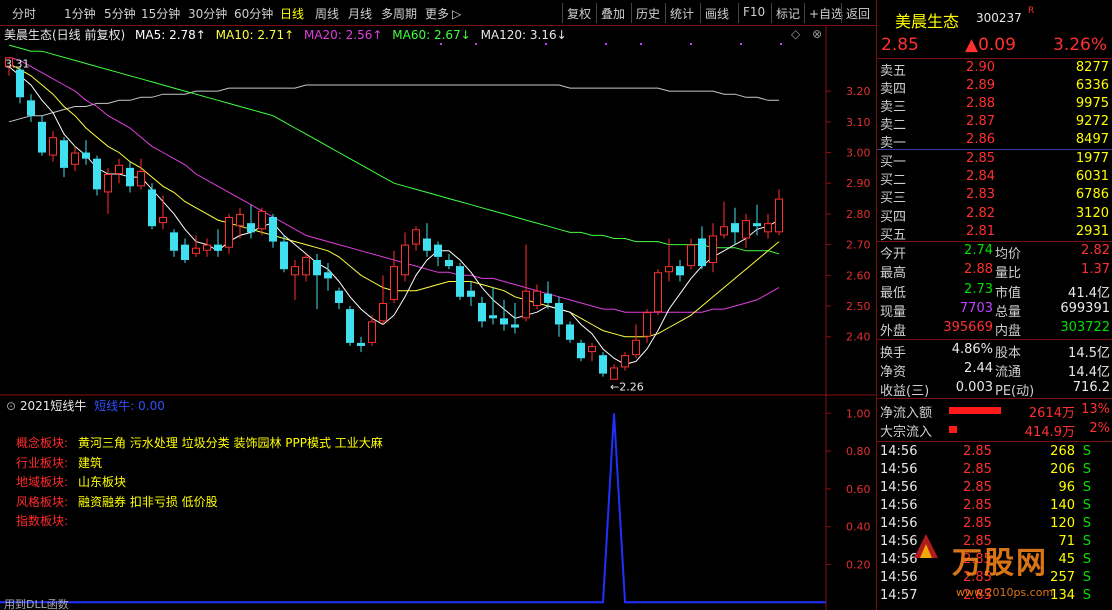 The width and height of the screenshot is (1112, 610). I want to click on action-button-6: 标记, so click(788, 13).